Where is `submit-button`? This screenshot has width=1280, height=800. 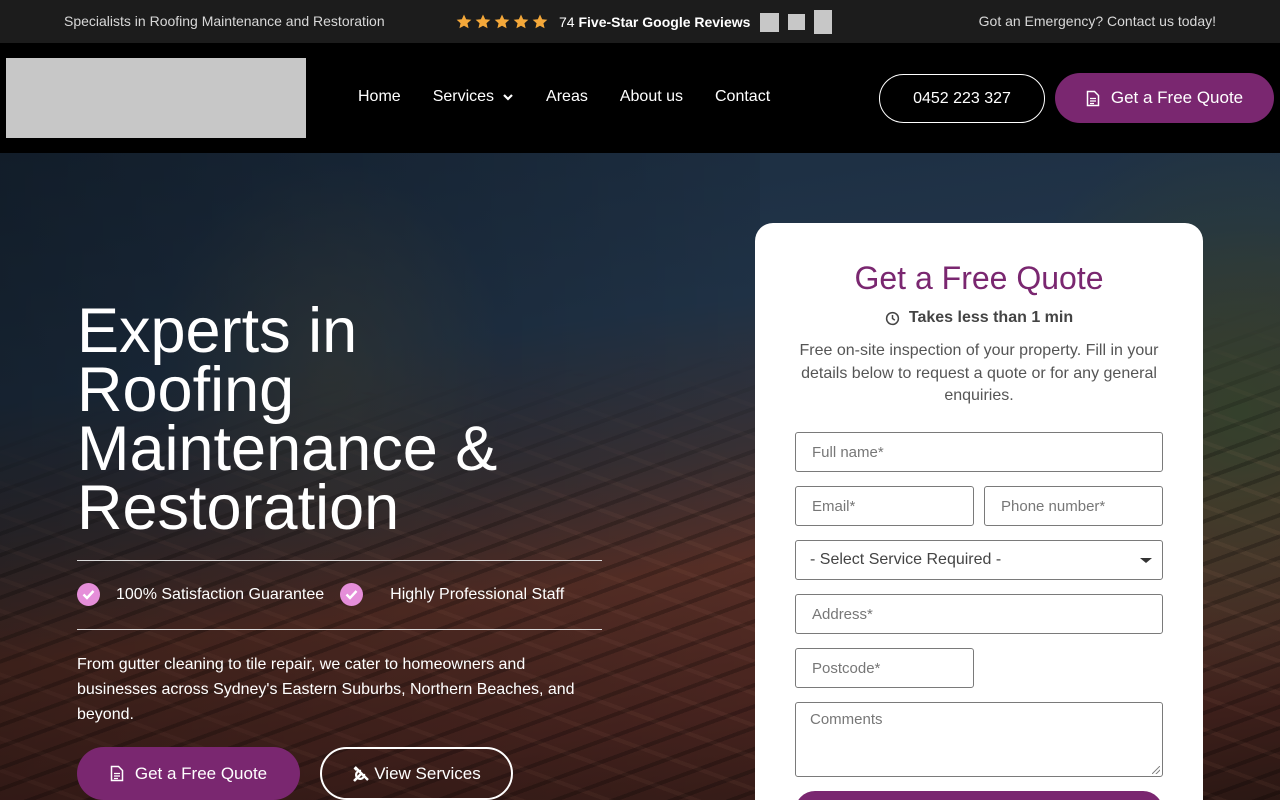
submit-button is located at coordinates (979, 795).